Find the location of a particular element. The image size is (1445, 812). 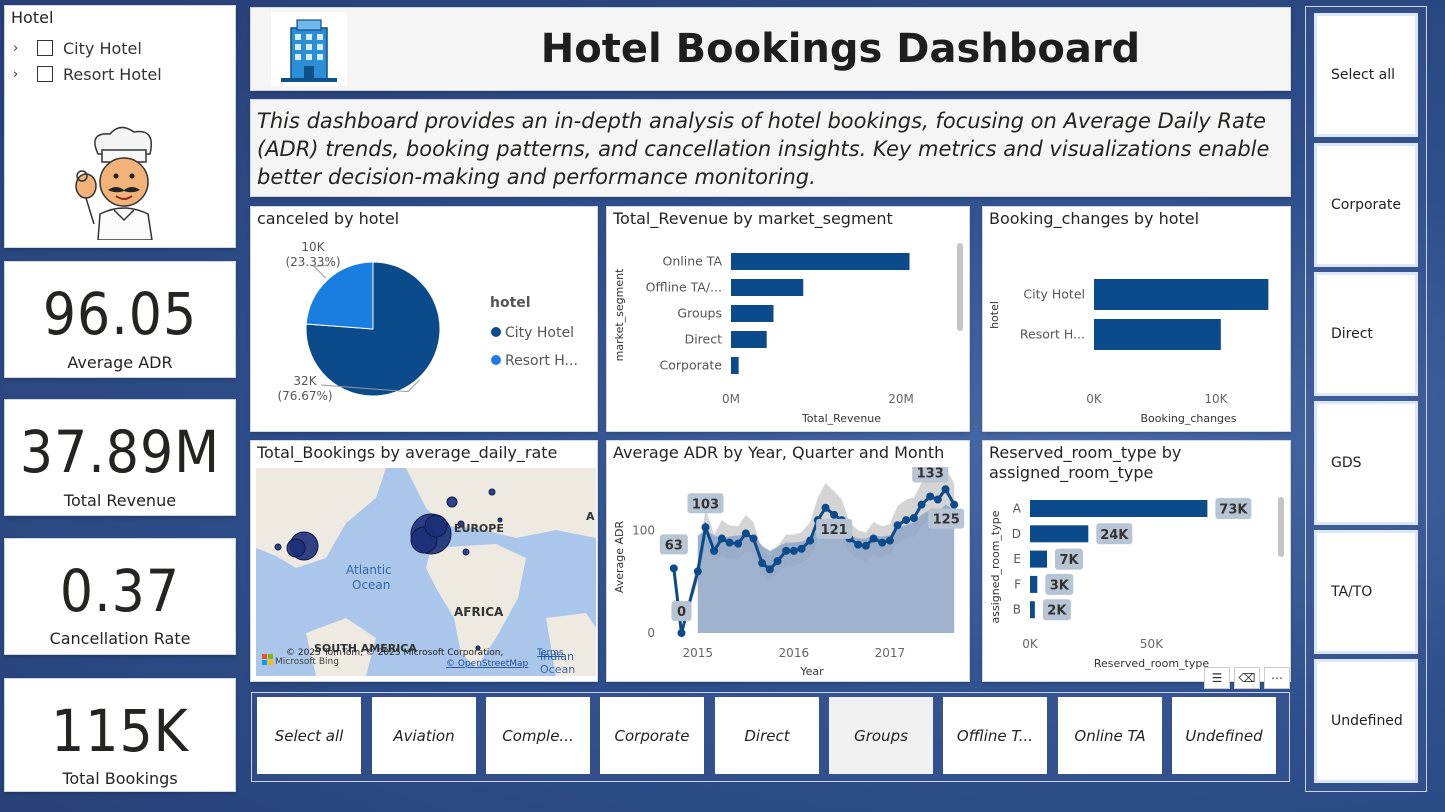

dashboard-header: Hotel Bookings Dashboard is located at coordinates (770, 49).